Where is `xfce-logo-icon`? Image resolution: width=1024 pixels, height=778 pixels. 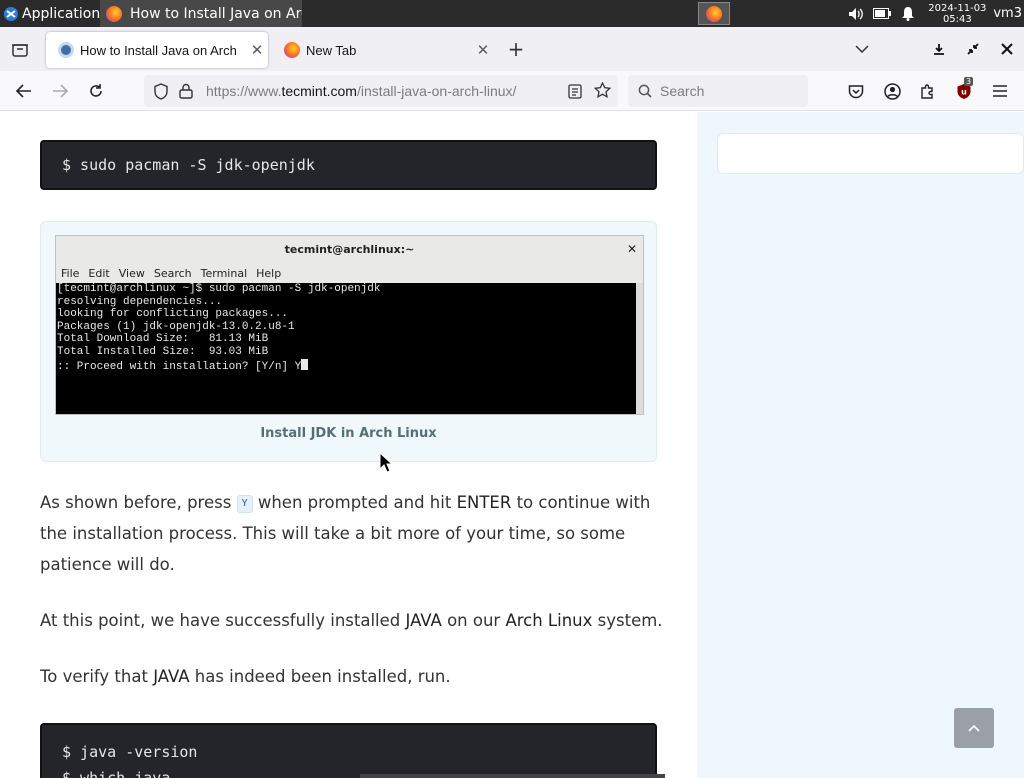 xfce-logo-icon is located at coordinates (11, 13).